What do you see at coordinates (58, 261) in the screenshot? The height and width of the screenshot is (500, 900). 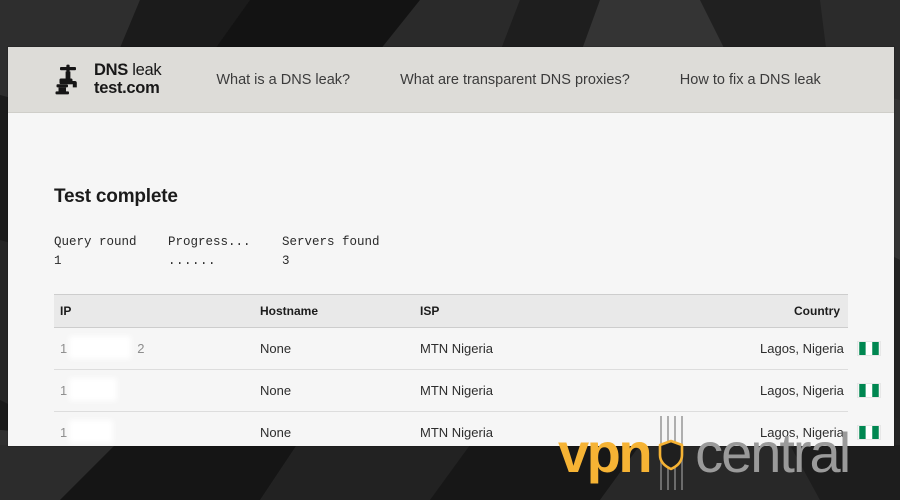 I see `status-query-round-value: 1` at bounding box center [58, 261].